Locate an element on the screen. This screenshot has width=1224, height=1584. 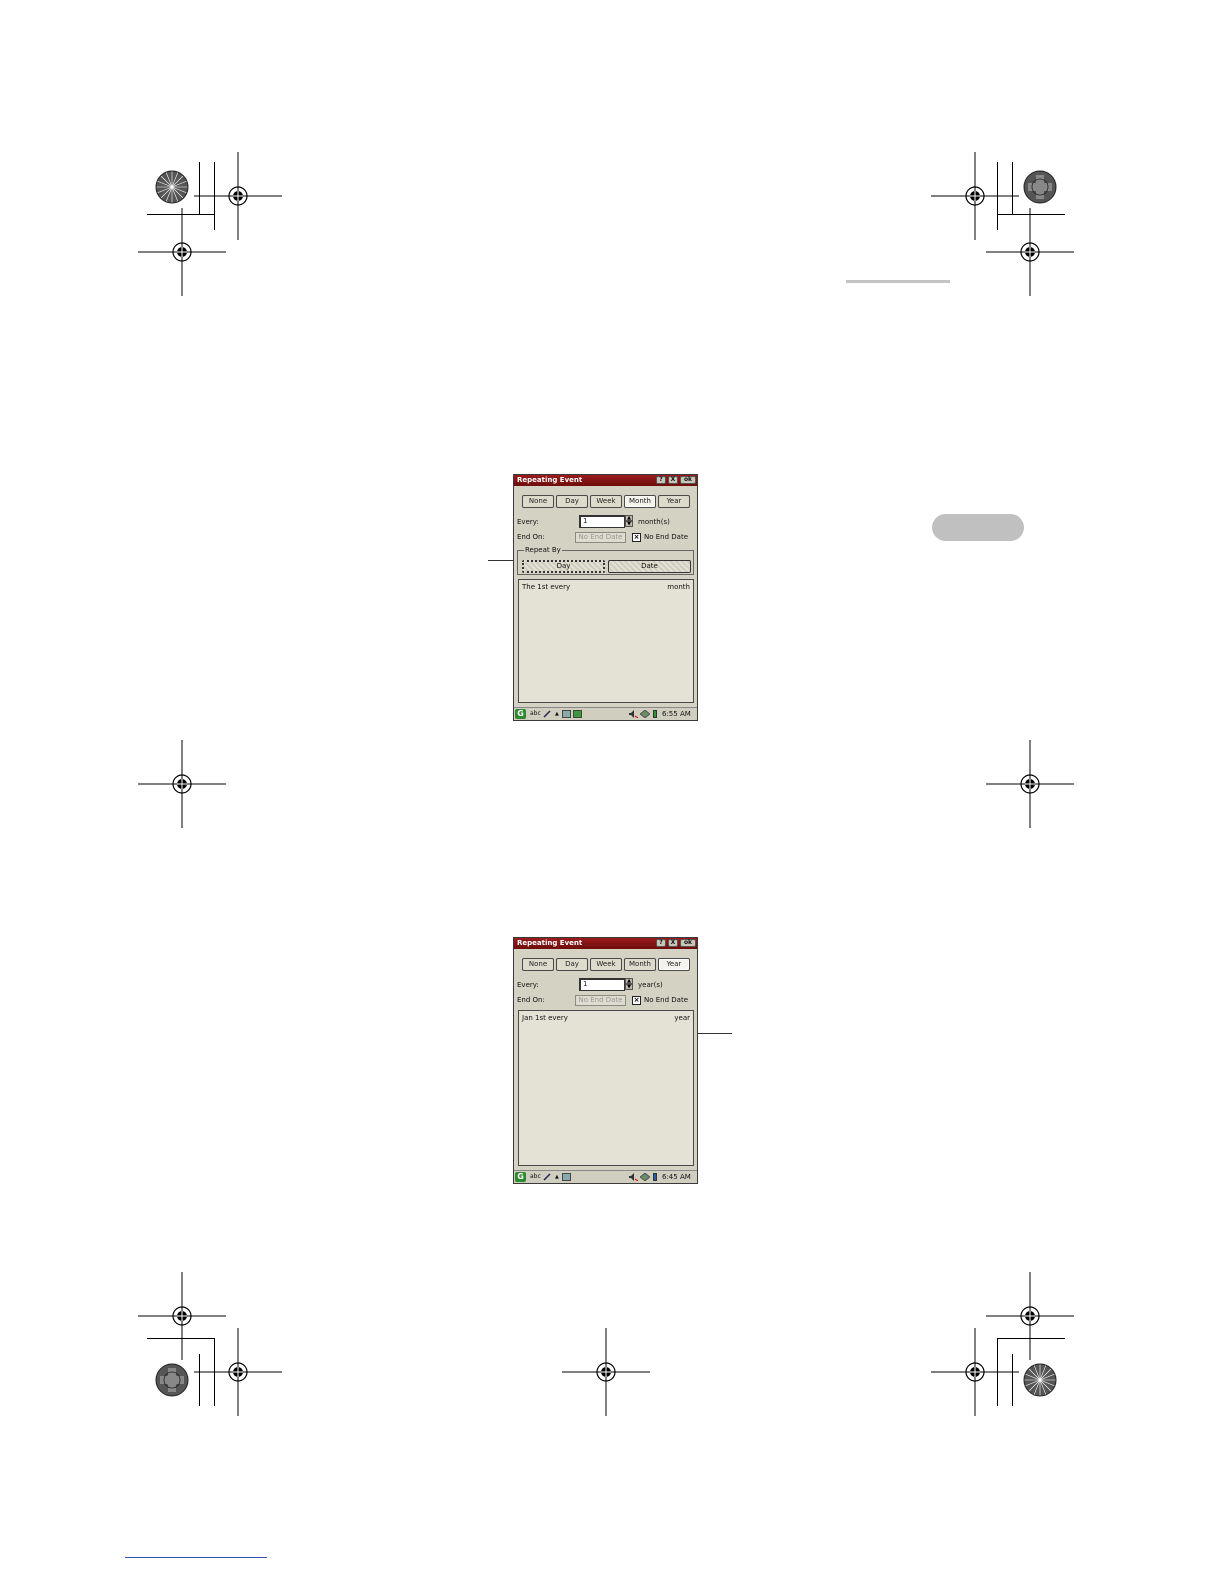
header-rule is located at coordinates (898, 281).